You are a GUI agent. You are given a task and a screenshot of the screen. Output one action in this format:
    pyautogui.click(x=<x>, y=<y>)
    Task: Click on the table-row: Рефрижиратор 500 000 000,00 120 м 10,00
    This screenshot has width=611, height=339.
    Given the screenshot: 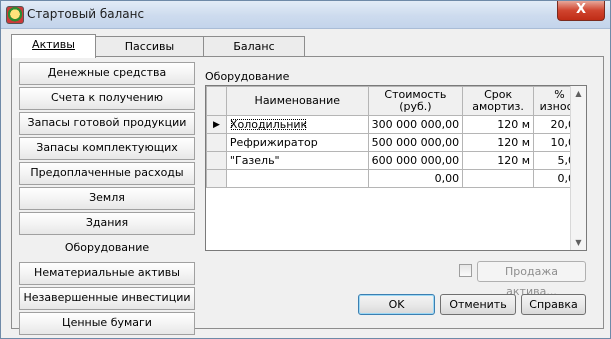 What is the action you would take?
    pyautogui.click(x=396, y=142)
    